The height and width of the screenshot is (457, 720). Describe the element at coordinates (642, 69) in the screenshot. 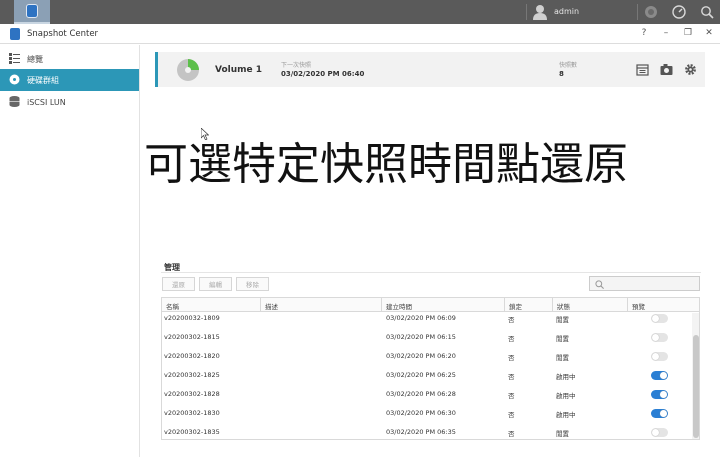

I see `calendar-icon` at that location.